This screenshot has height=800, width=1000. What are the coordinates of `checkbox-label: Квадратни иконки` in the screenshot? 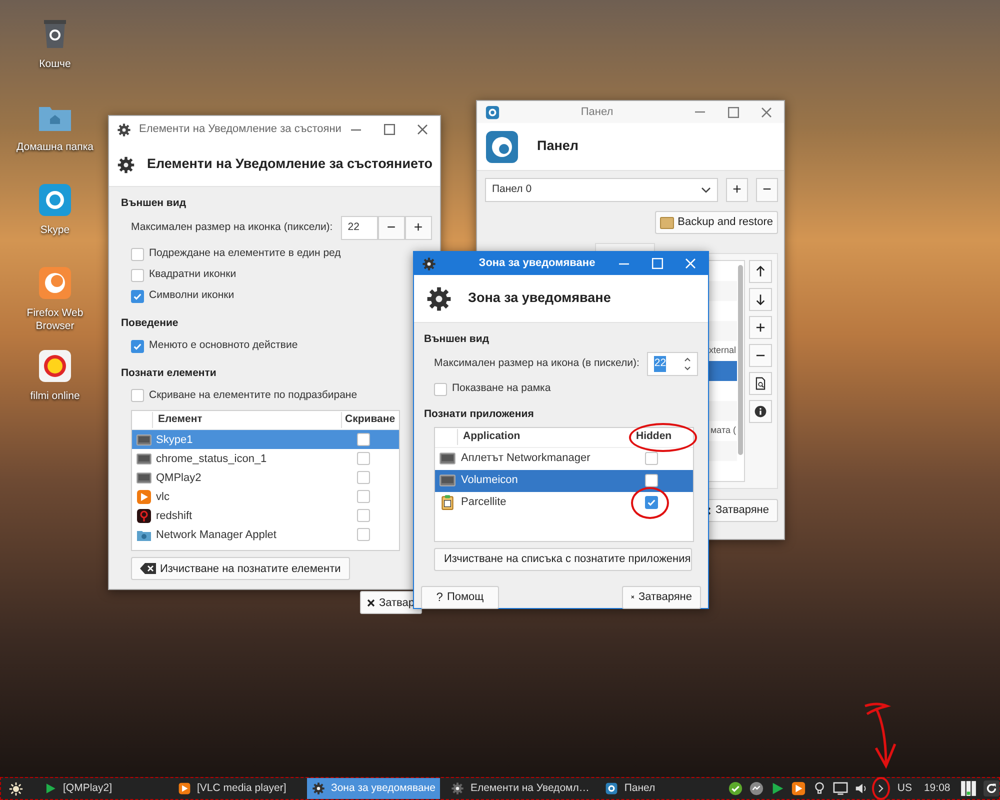 It's located at (192, 274).